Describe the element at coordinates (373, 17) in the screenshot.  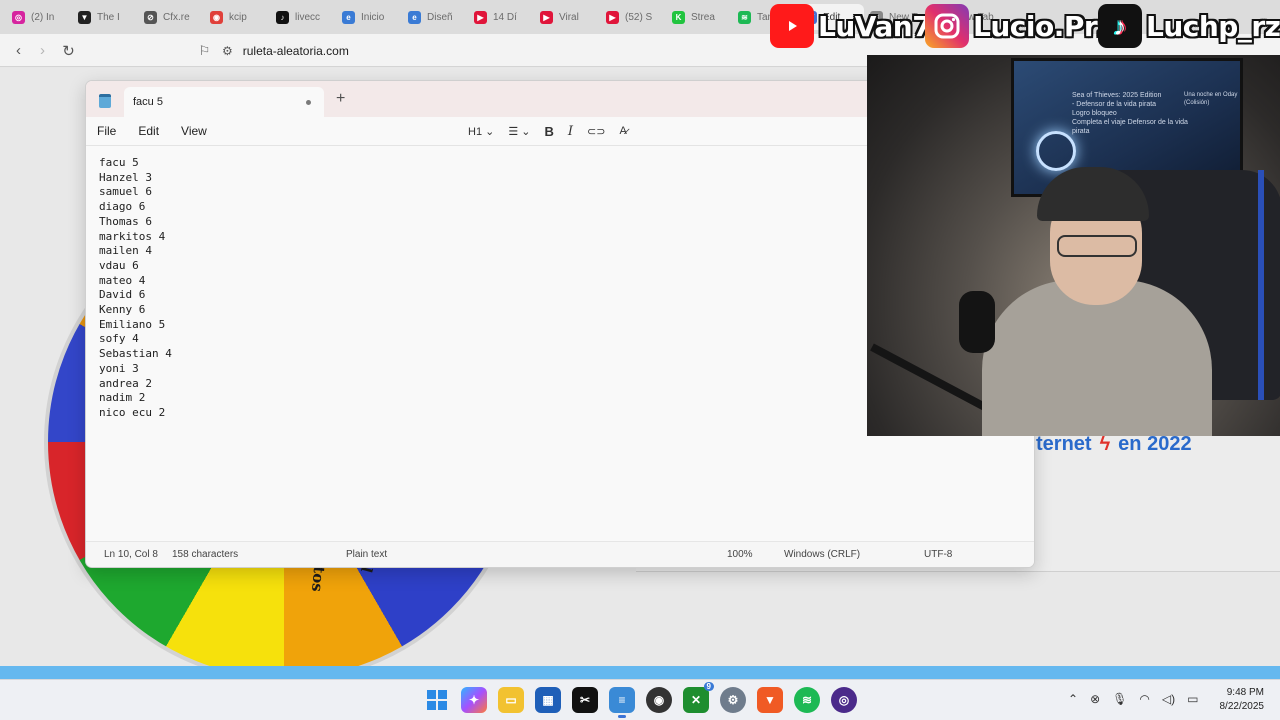
I see `tab-label: Inicio` at that location.